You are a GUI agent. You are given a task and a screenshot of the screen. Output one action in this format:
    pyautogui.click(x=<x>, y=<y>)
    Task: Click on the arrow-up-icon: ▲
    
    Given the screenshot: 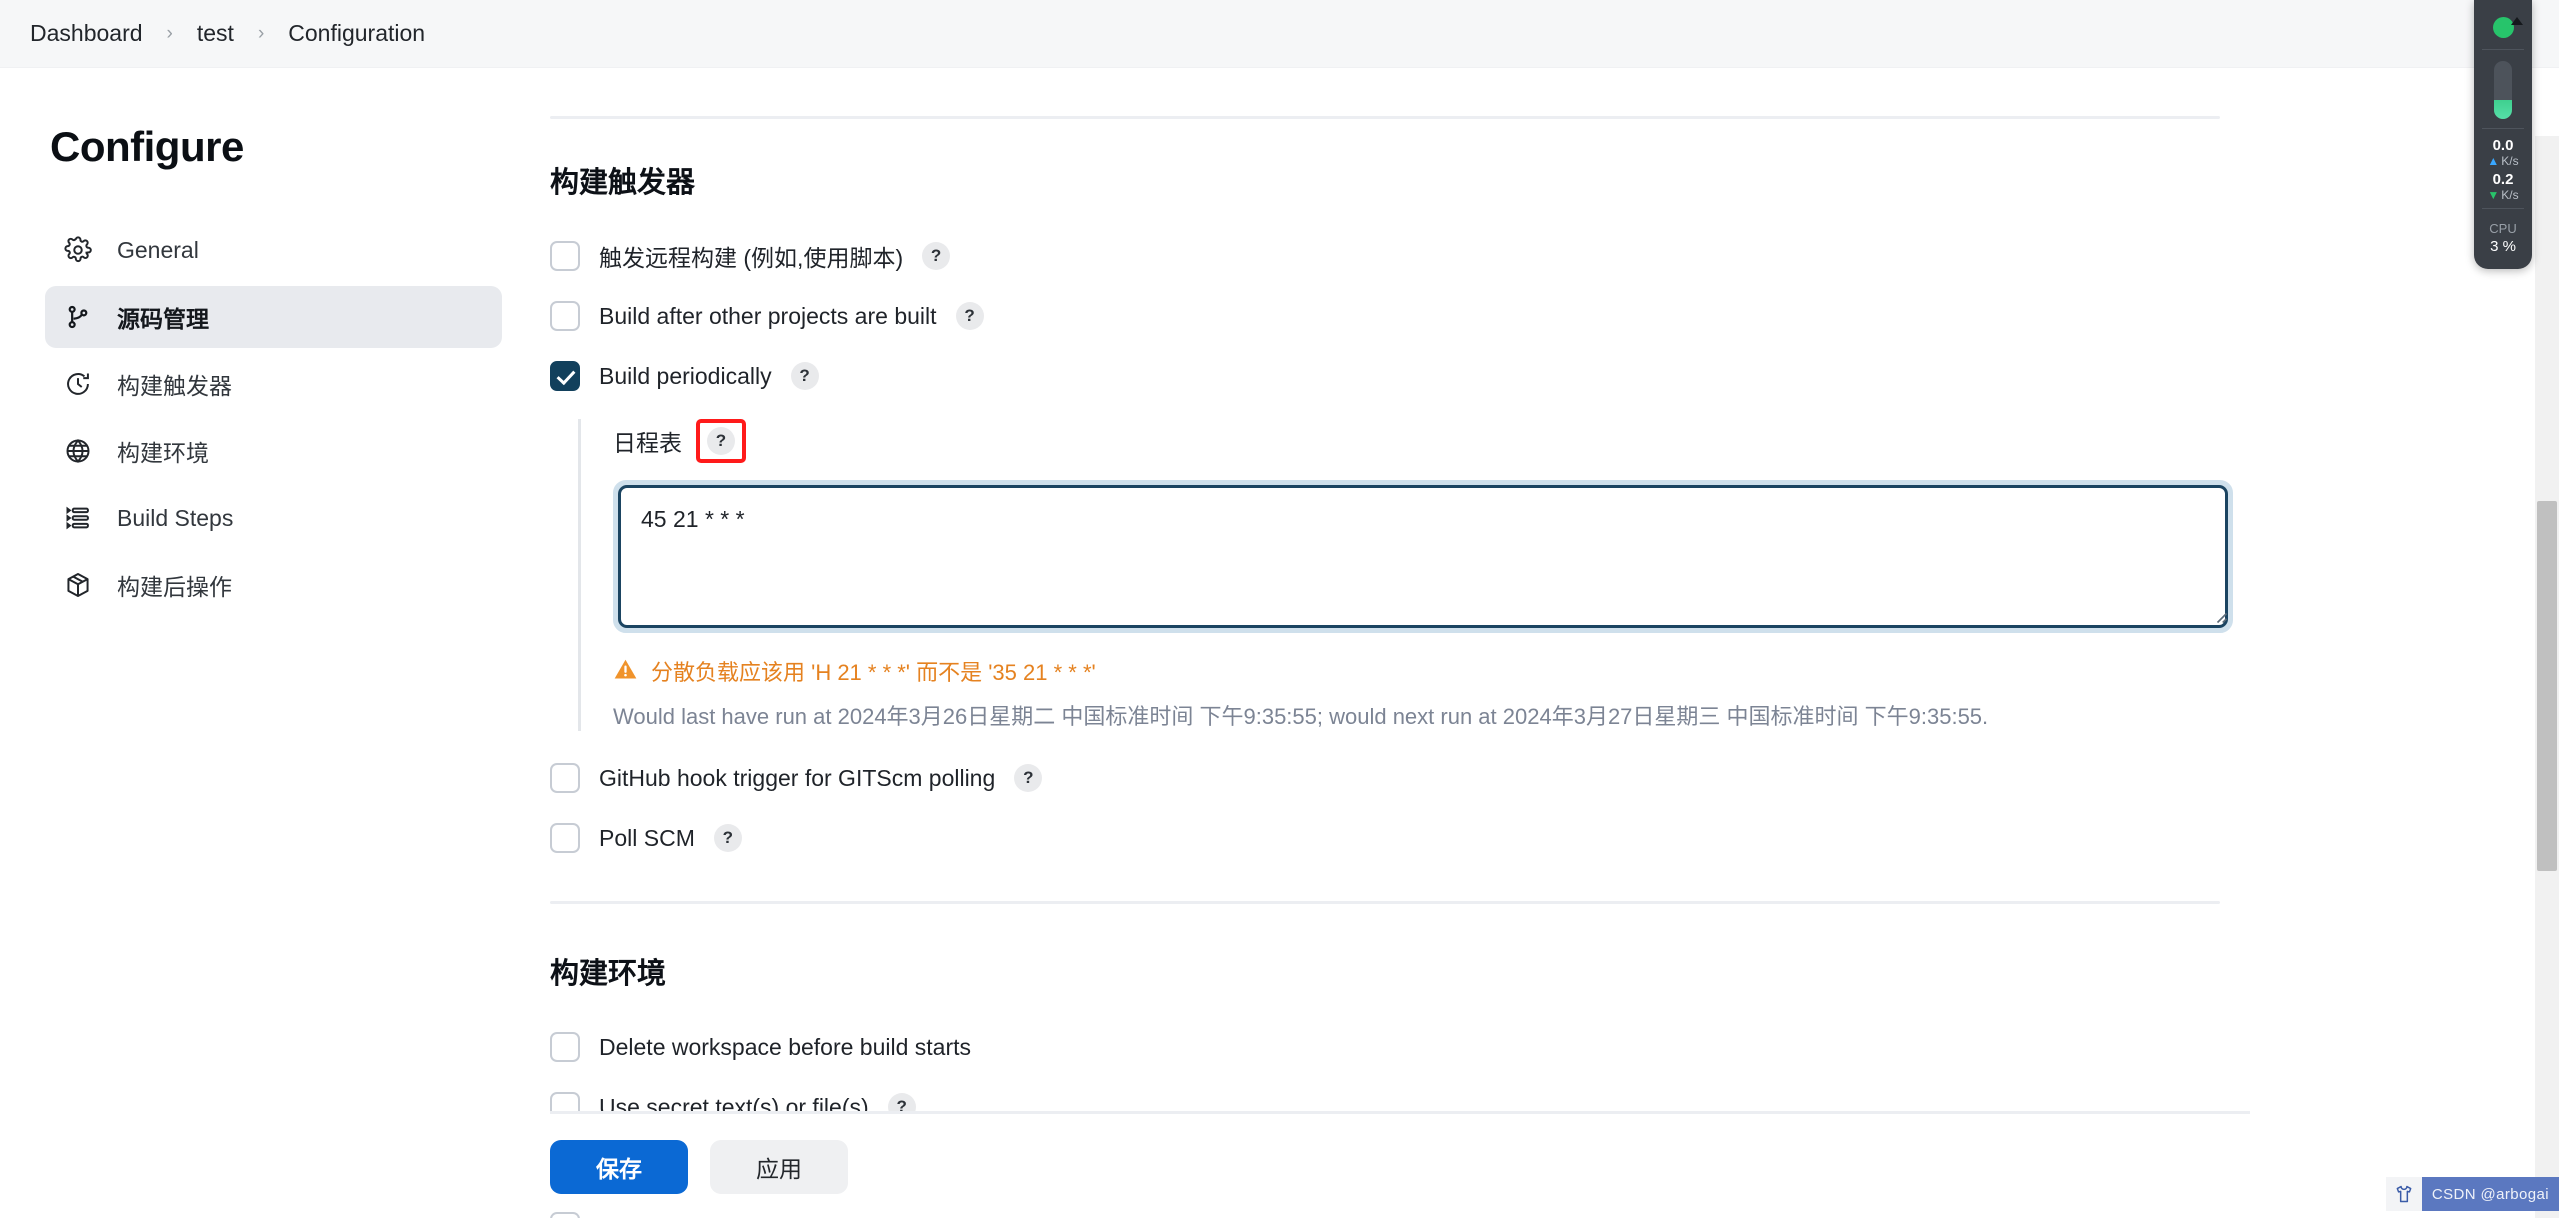 What is the action you would take?
    pyautogui.click(x=2493, y=160)
    